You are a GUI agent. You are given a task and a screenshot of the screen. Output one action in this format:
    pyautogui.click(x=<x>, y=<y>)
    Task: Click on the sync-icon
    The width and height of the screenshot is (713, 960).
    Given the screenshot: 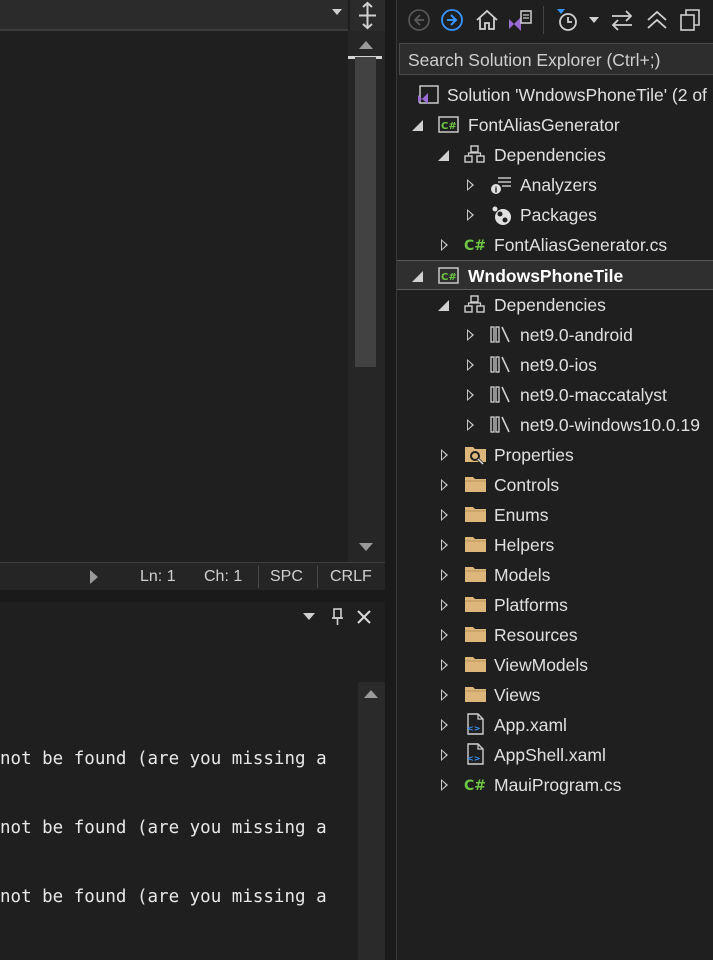 What is the action you would take?
    pyautogui.click(x=622, y=20)
    